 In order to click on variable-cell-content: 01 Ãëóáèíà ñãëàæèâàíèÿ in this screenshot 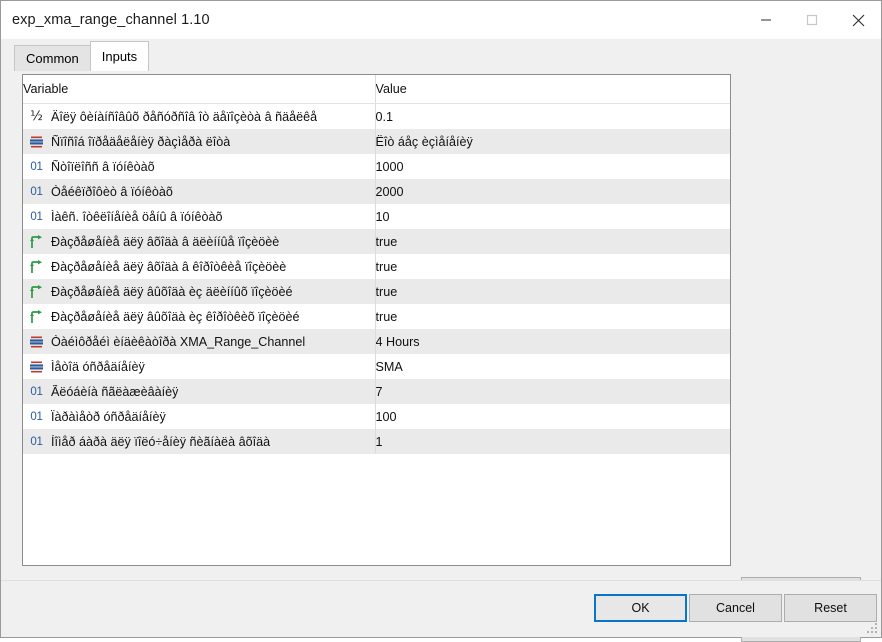, I will do `click(199, 391)`.